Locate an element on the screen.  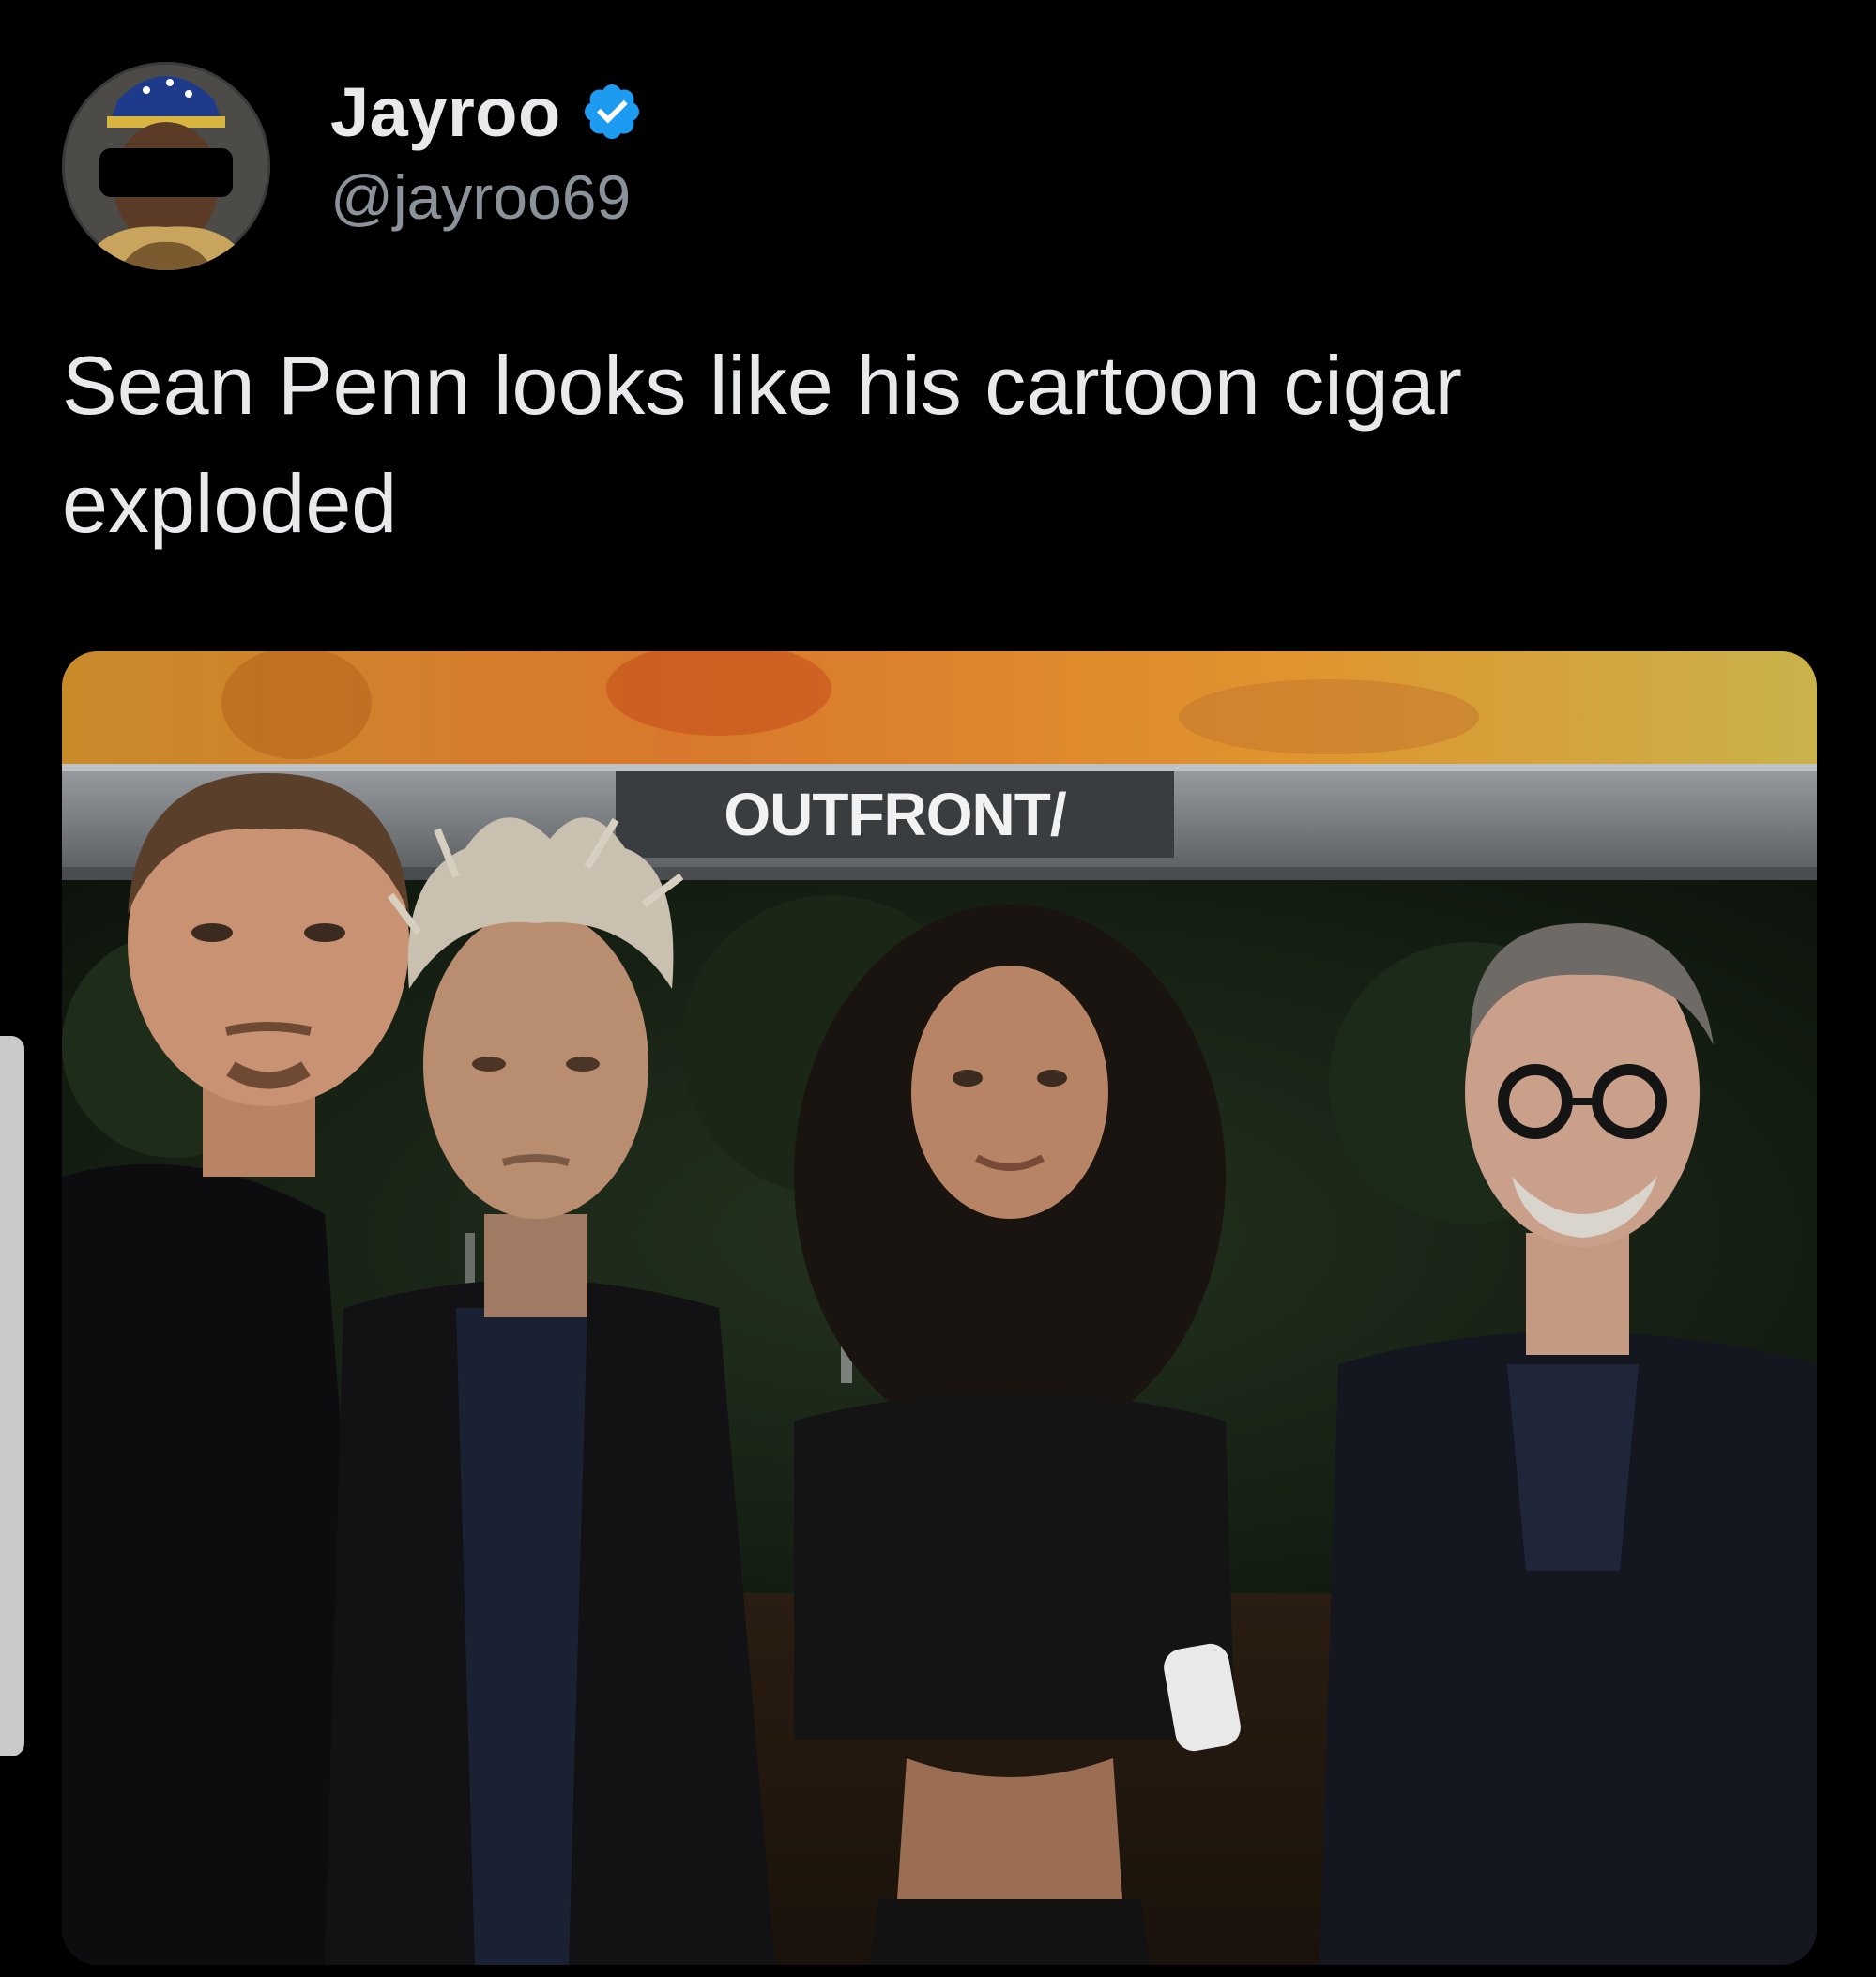
author-block: Jayroo @jayroo69 is located at coordinates (487, 150).